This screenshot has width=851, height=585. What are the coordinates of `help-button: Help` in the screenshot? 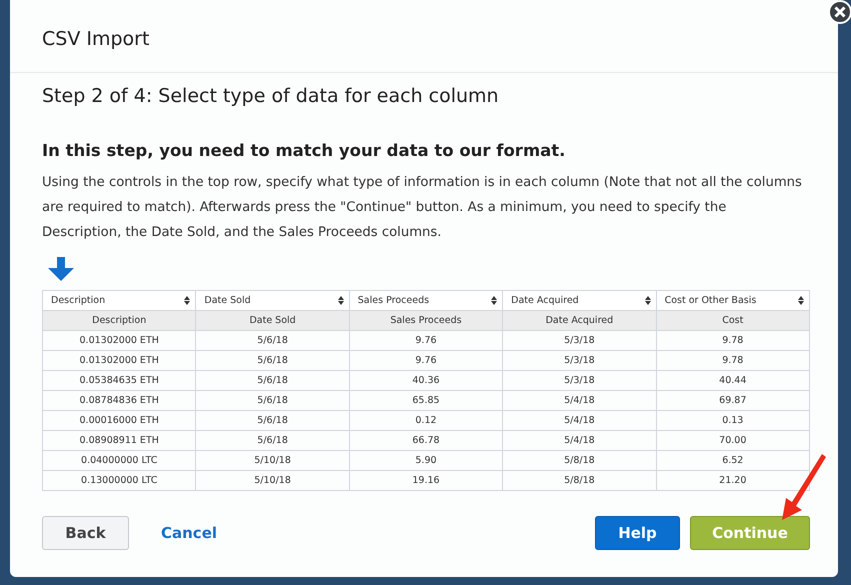 It's located at (637, 533).